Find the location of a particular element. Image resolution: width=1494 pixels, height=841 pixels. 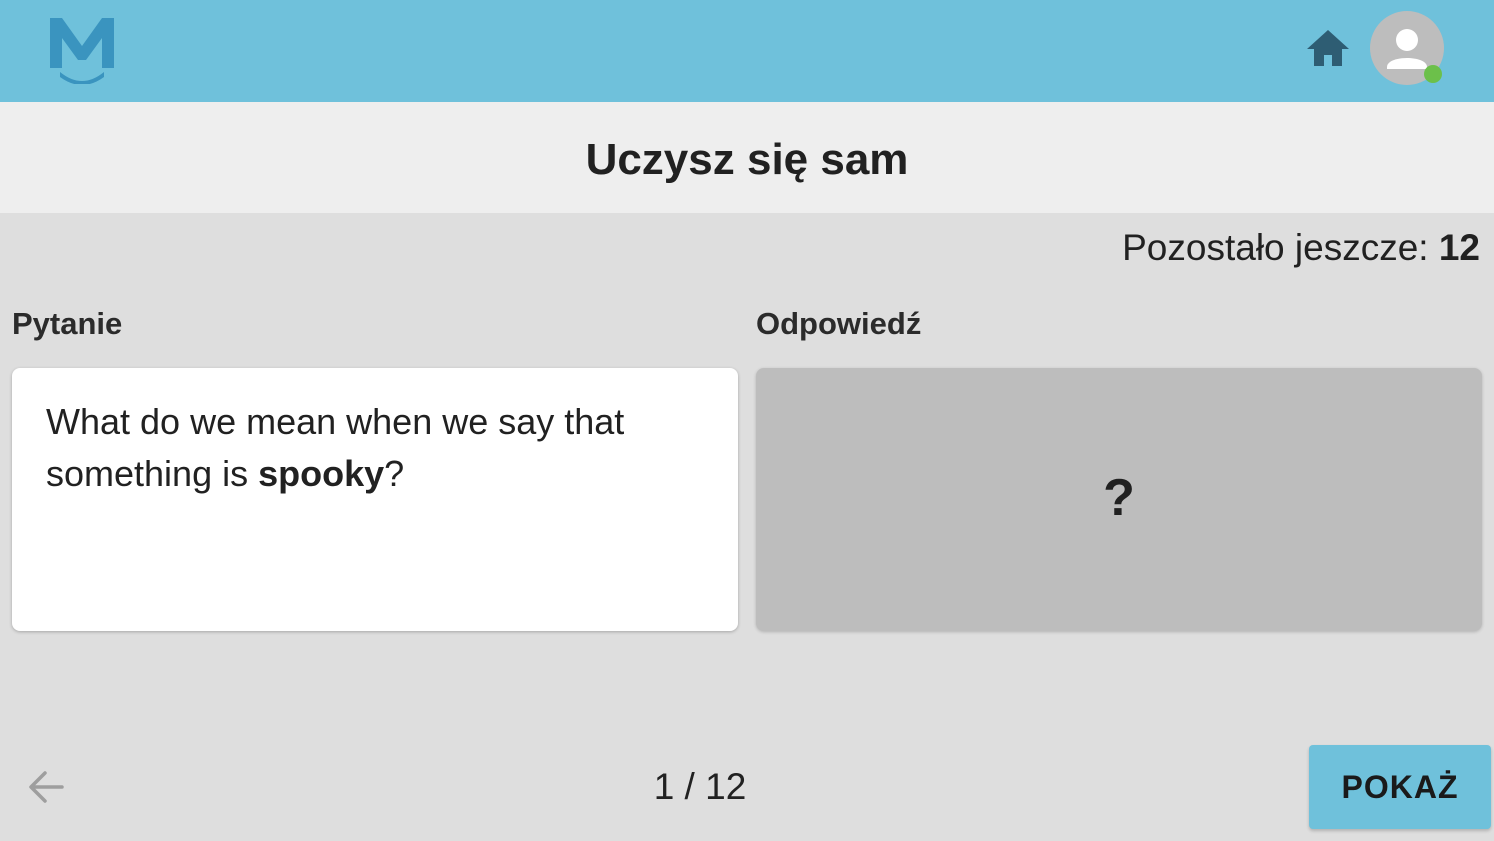

remaining-counter: Pozostało jeszcze: 12 is located at coordinates (1301, 248).